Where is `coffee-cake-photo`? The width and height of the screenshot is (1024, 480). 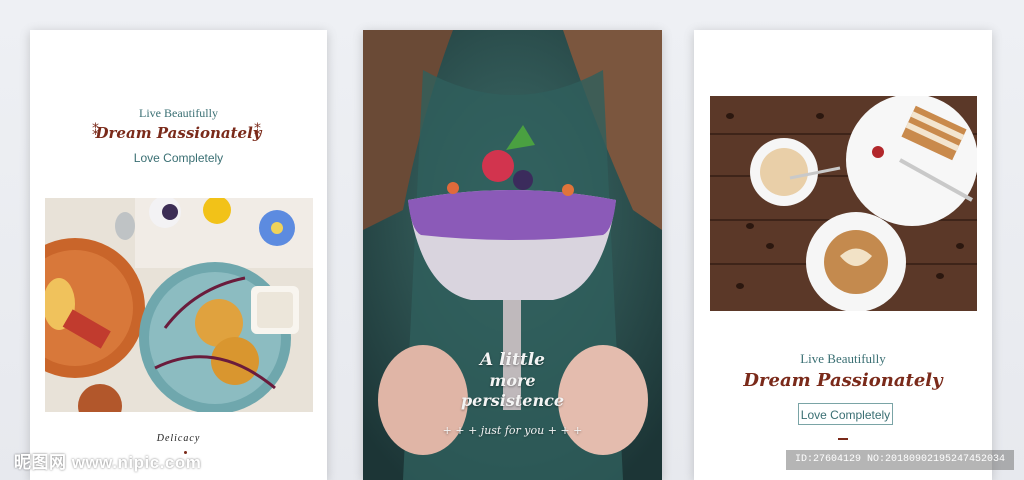 coffee-cake-photo is located at coordinates (843, 203).